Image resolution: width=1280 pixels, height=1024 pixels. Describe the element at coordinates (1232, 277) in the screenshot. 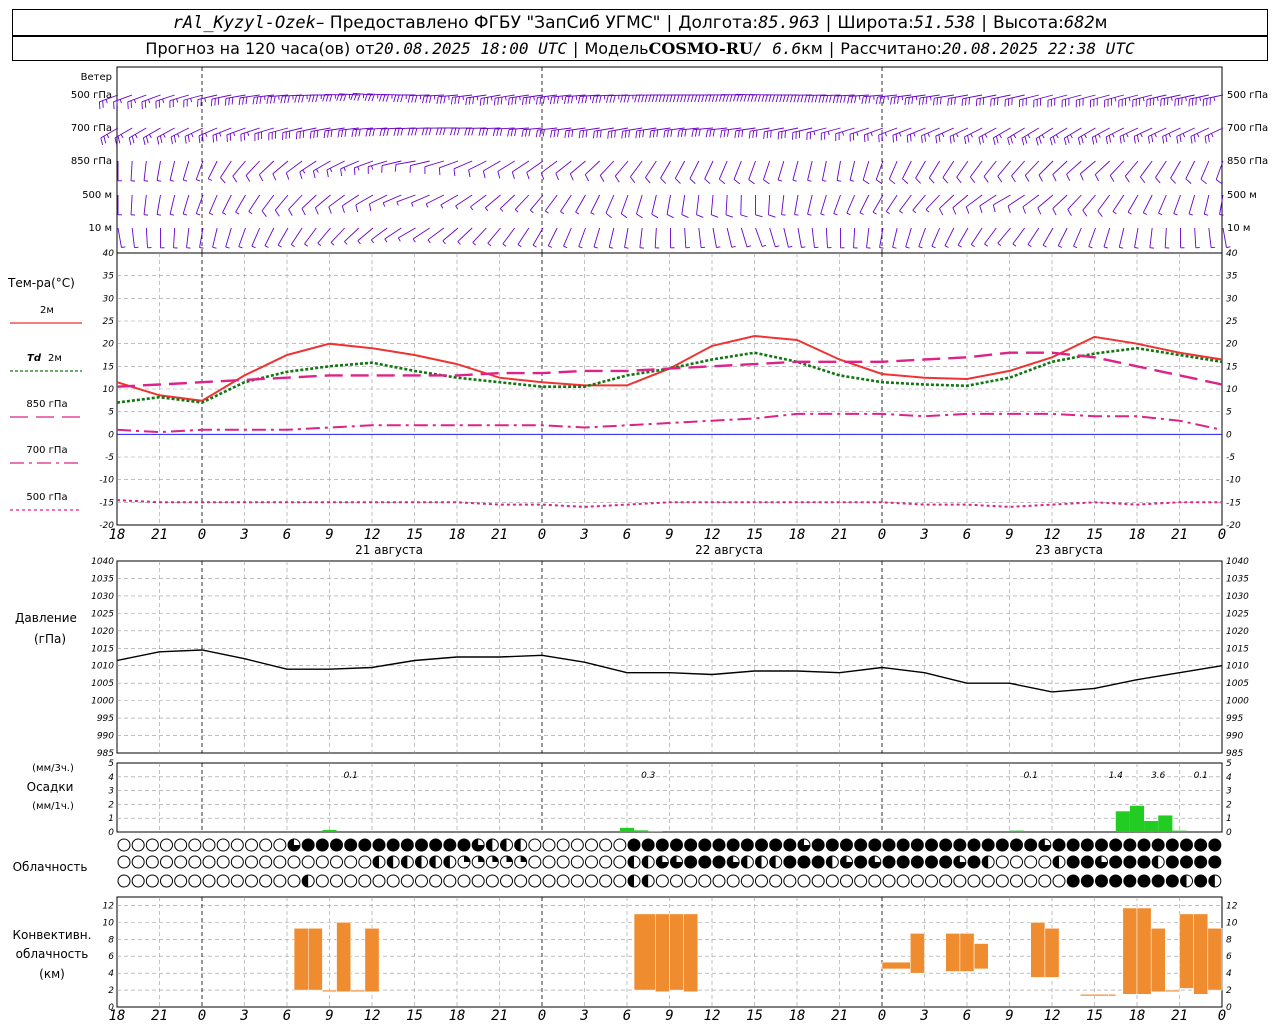

I see `temp-ytick-right: 35` at that location.